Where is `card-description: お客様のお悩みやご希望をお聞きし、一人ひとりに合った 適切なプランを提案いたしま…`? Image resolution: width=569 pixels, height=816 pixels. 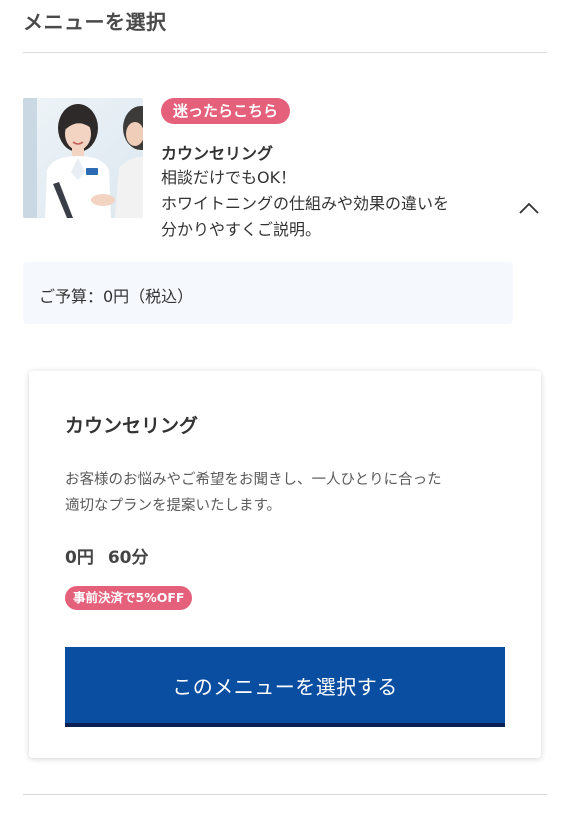 card-description: お客様のお悩みやご希望をお聞きし、一人ひとりに合った 適切なプランを提案いたしま… is located at coordinates (290, 493).